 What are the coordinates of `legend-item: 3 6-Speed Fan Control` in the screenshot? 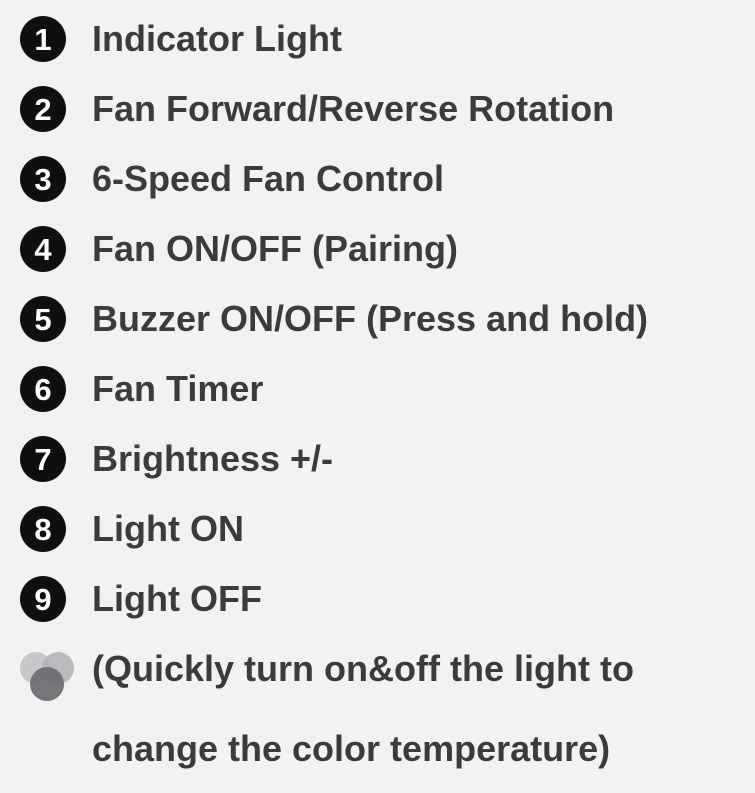 It's located at (377, 178).